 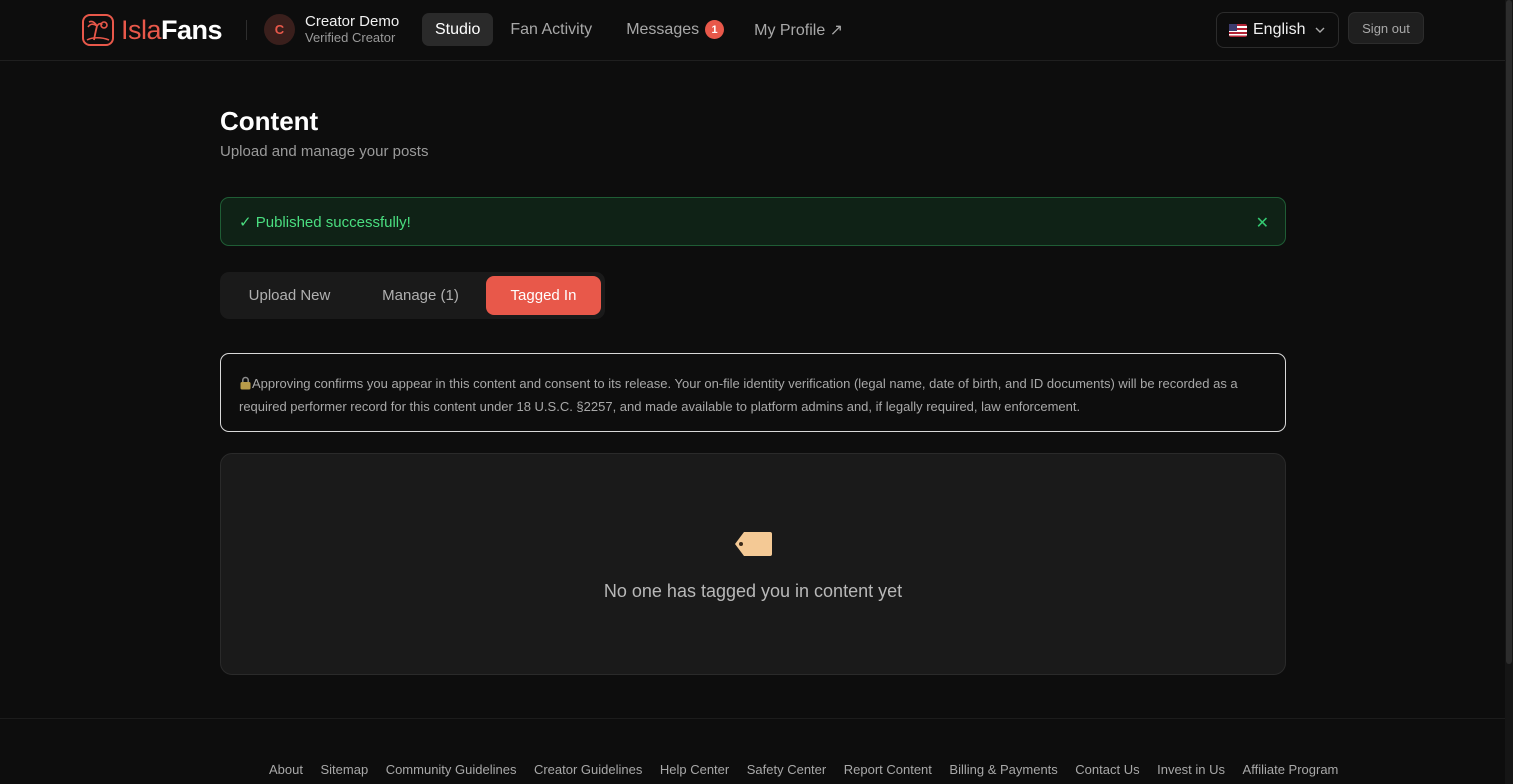 I want to click on footer-link-about: About, so click(x=286, y=769).